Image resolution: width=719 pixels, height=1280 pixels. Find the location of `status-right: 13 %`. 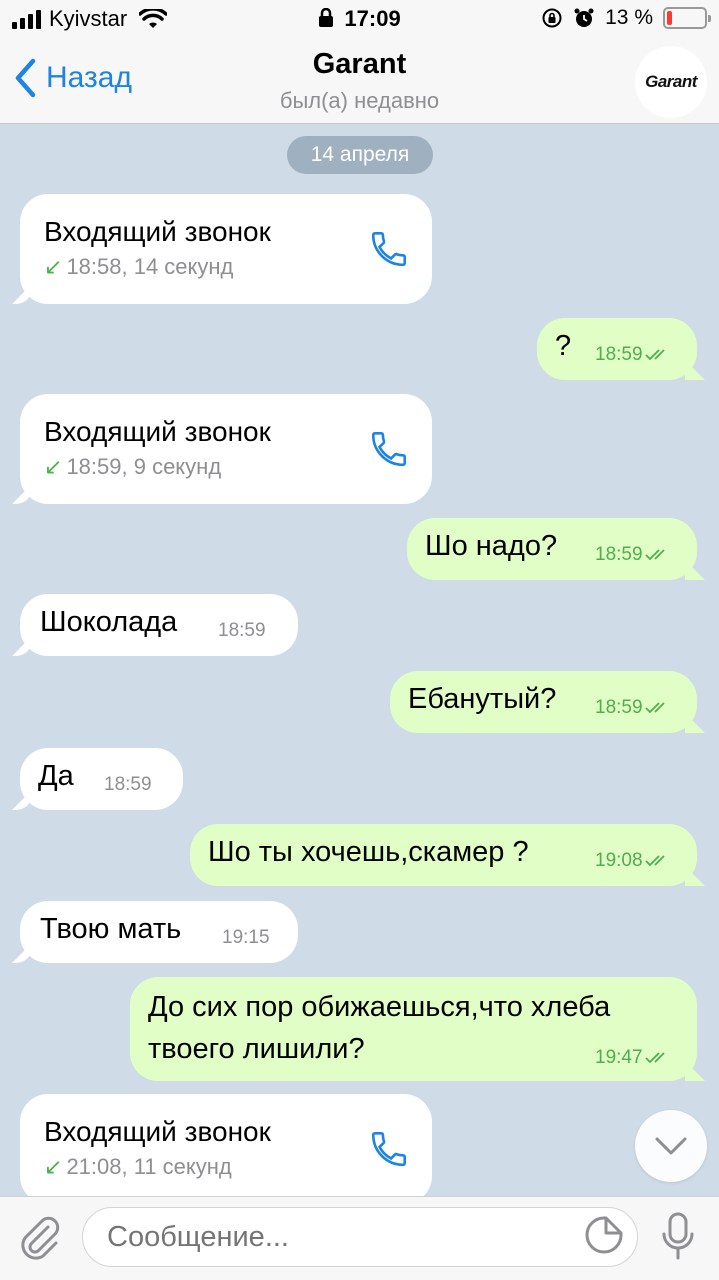

status-right: 13 % is located at coordinates (626, 18).